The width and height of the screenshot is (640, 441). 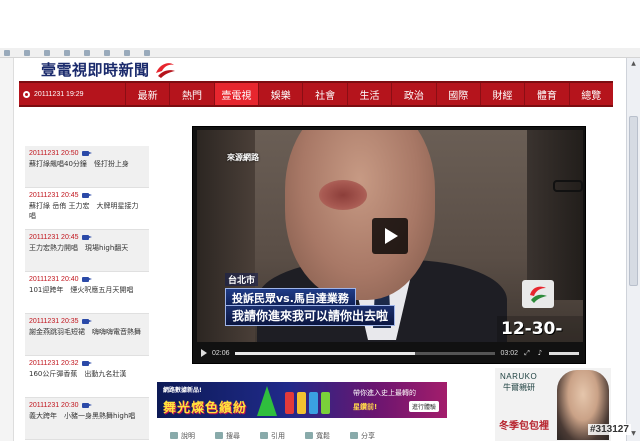 I want to click on nav-item: 財經, so click(x=501, y=94).